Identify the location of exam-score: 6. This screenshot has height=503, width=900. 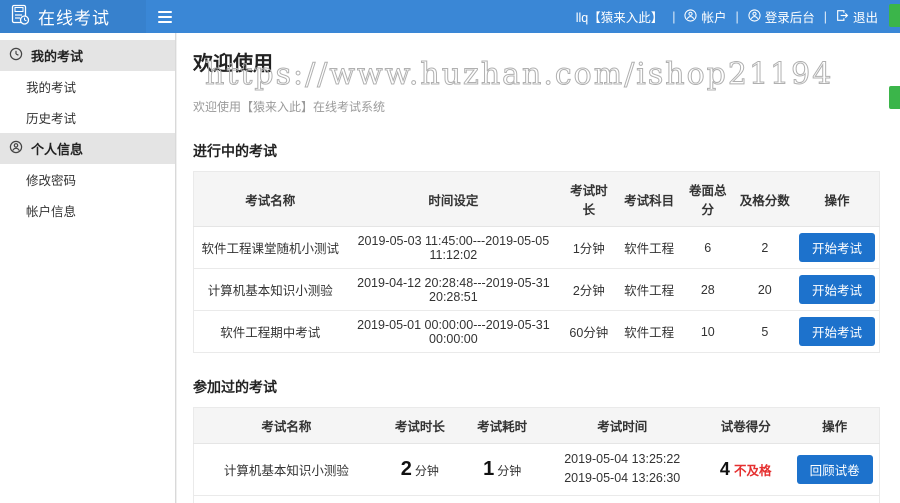
(746, 499).